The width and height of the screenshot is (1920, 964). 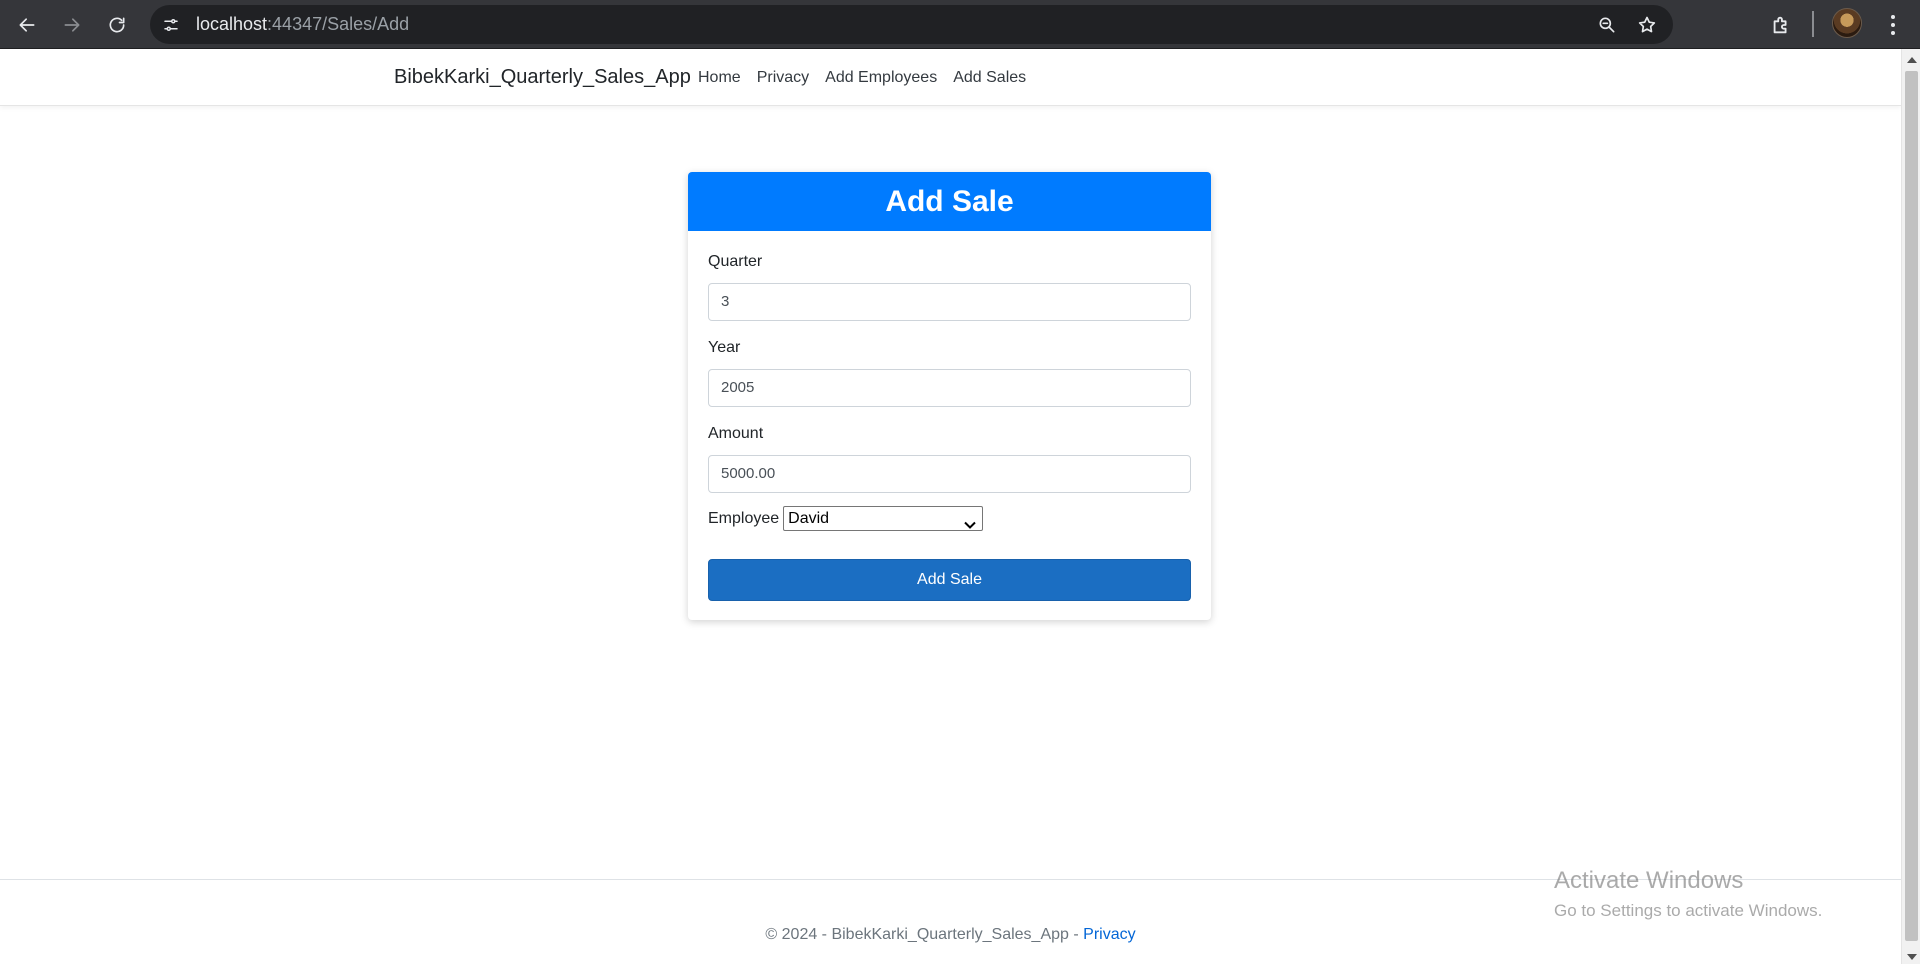 I want to click on url-path: :44347/Sales/Add, so click(x=338, y=24).